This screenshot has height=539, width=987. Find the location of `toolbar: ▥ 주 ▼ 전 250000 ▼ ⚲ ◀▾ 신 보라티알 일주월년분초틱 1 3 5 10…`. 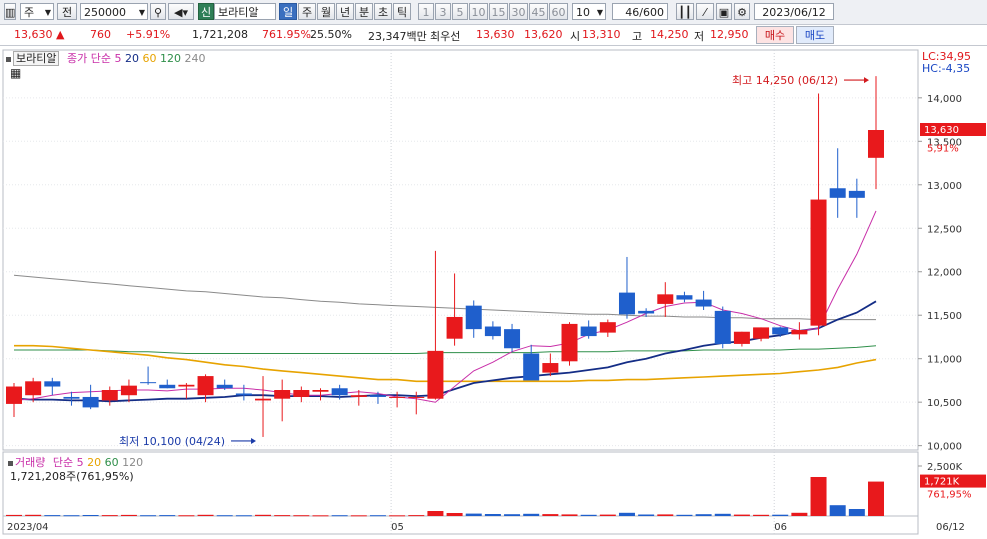

toolbar: ▥ 주 ▼ 전 250000 ▼ ⚲ ◀▾ 신 보라티알 일주월년분초틱 1 3 5 10… is located at coordinates (493, 12).